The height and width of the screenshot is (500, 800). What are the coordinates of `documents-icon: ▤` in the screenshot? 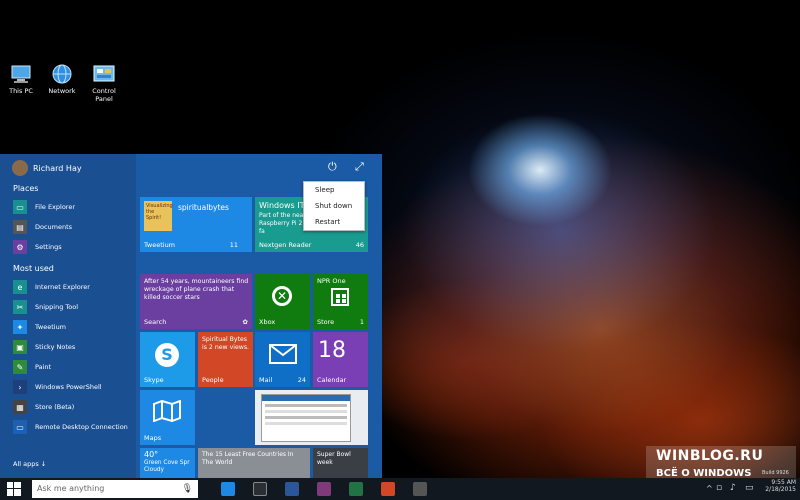 It's located at (20, 227).